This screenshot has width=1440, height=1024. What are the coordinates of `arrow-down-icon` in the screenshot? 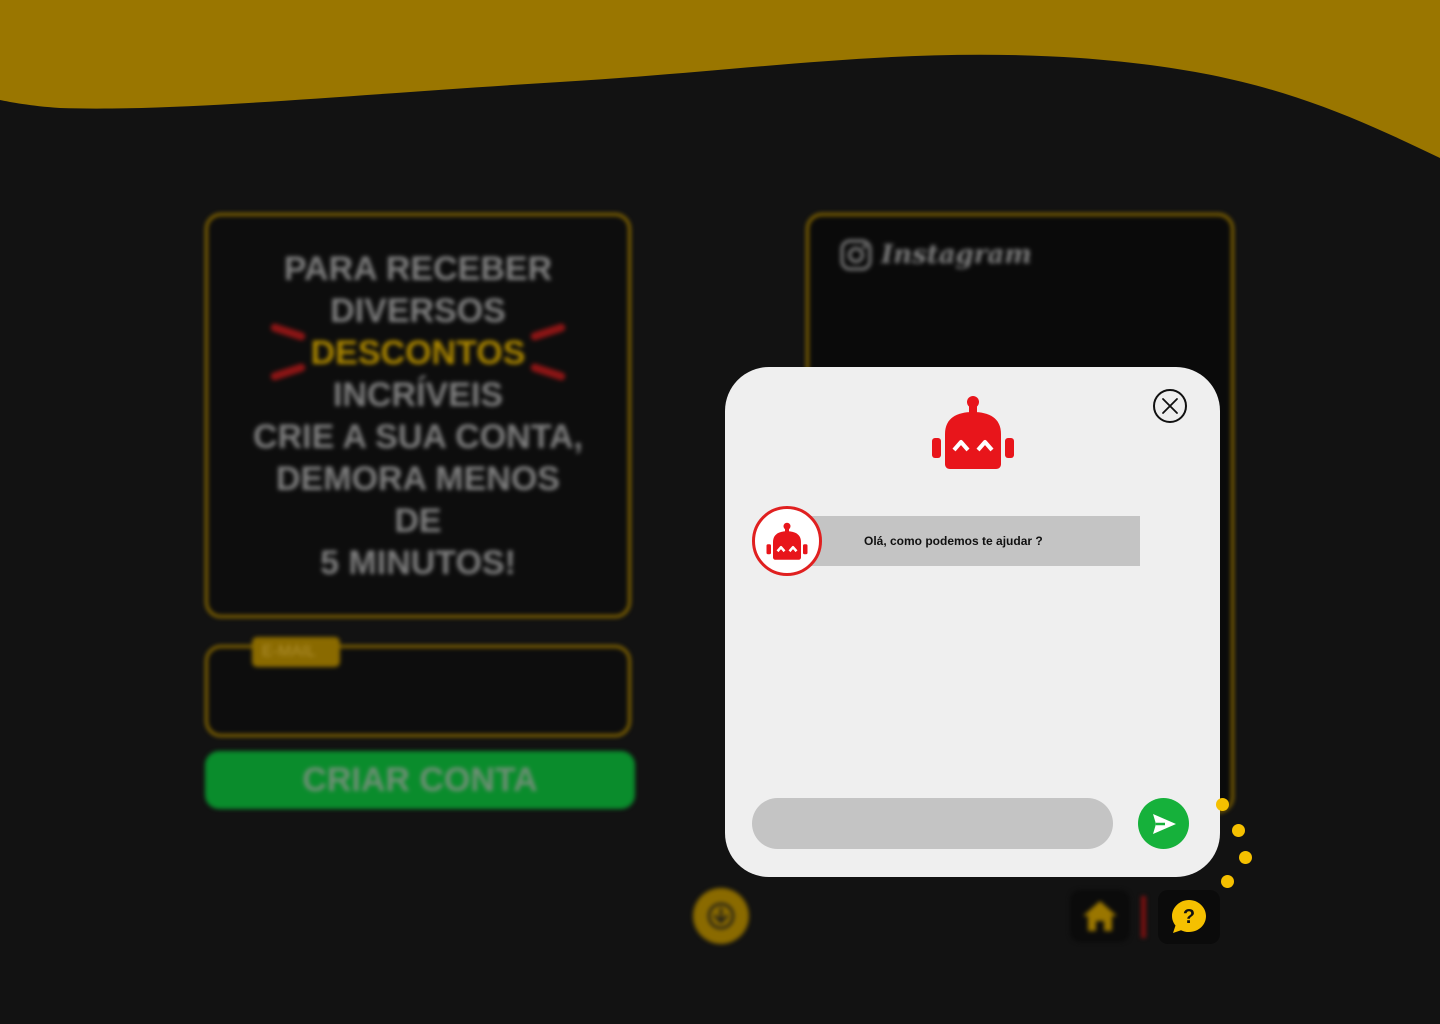 It's located at (721, 916).